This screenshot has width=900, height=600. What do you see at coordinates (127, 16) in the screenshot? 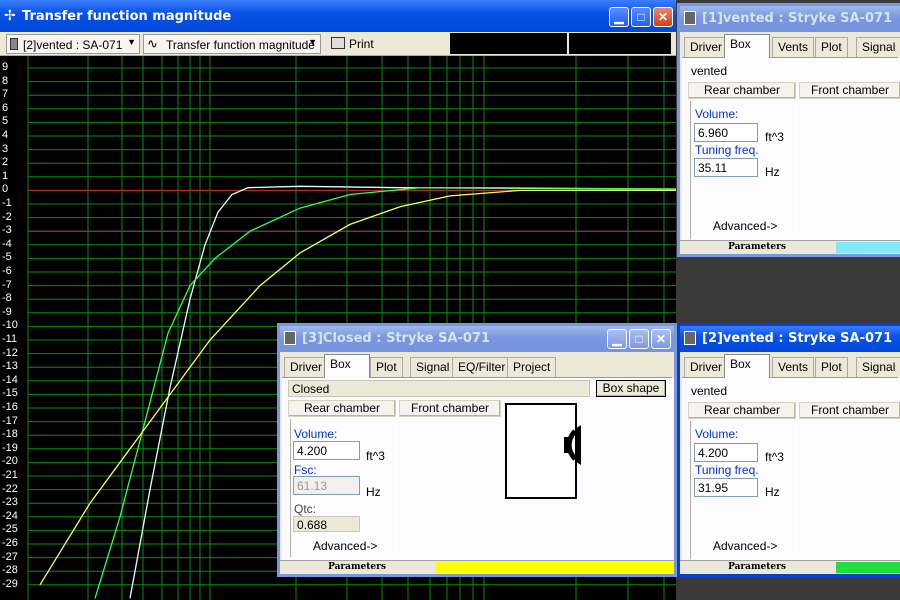
I see `main-window-title: Transfer function magnitude` at bounding box center [127, 16].